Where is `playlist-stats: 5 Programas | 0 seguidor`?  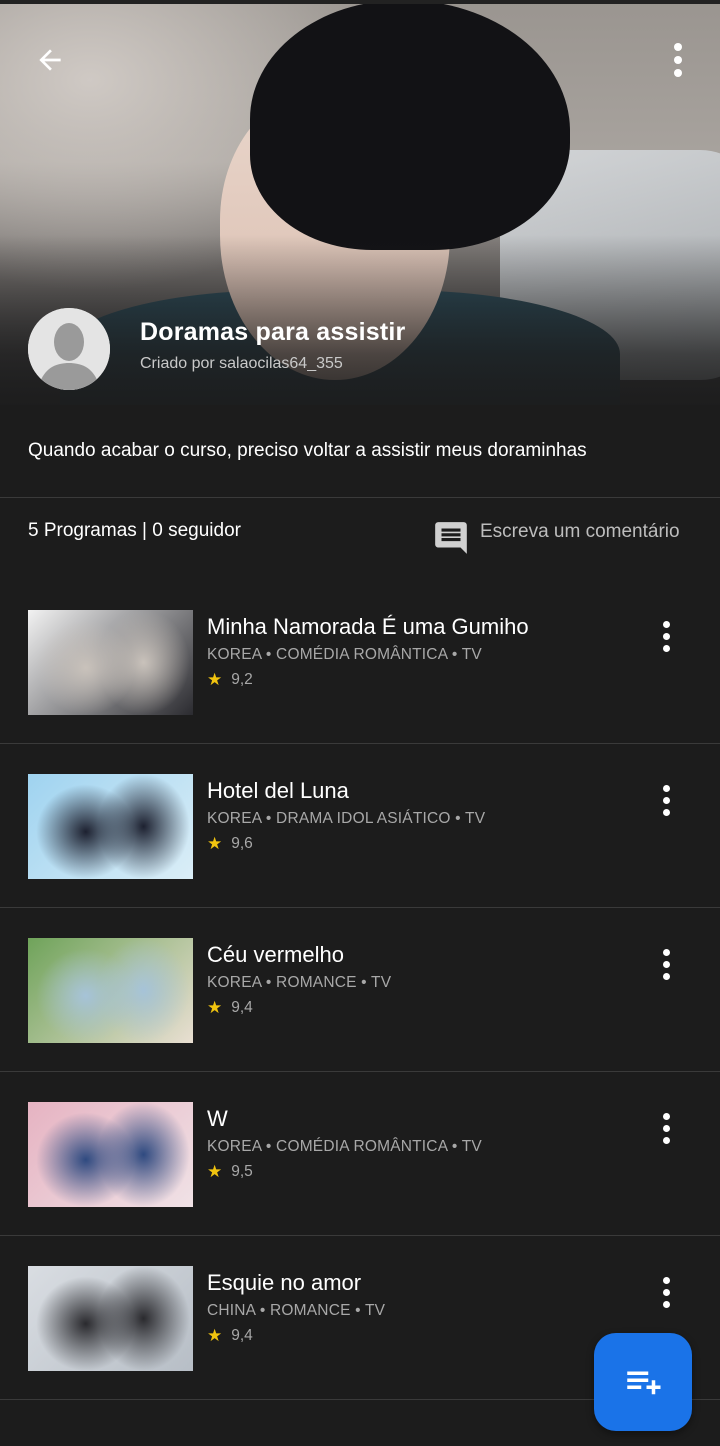
playlist-stats: 5 Programas | 0 seguidor is located at coordinates (134, 530).